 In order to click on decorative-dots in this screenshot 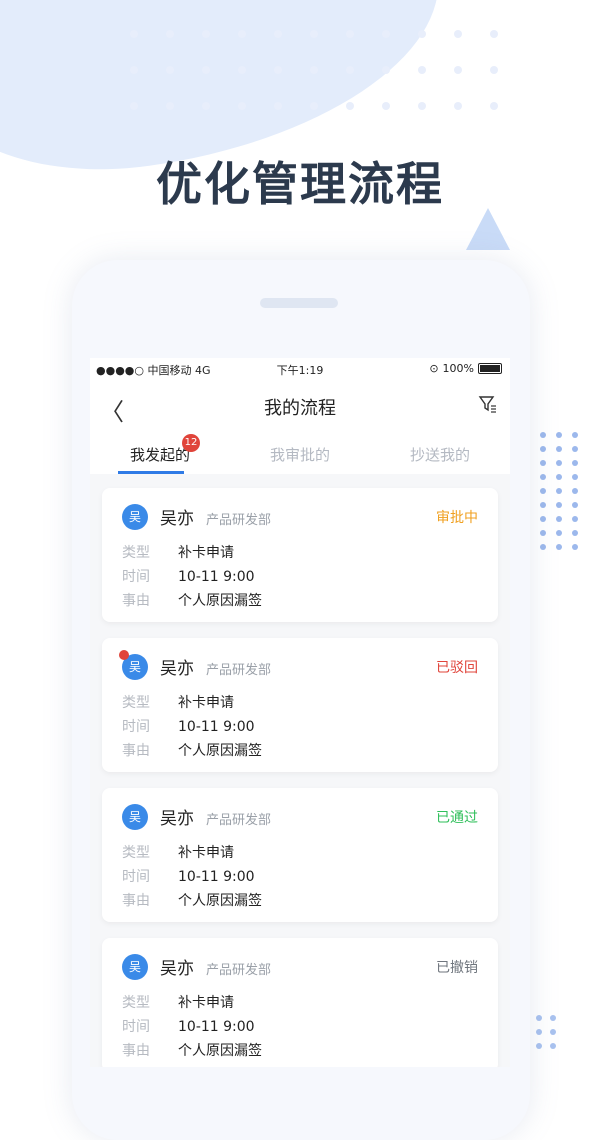, I will do `click(328, 70)`.